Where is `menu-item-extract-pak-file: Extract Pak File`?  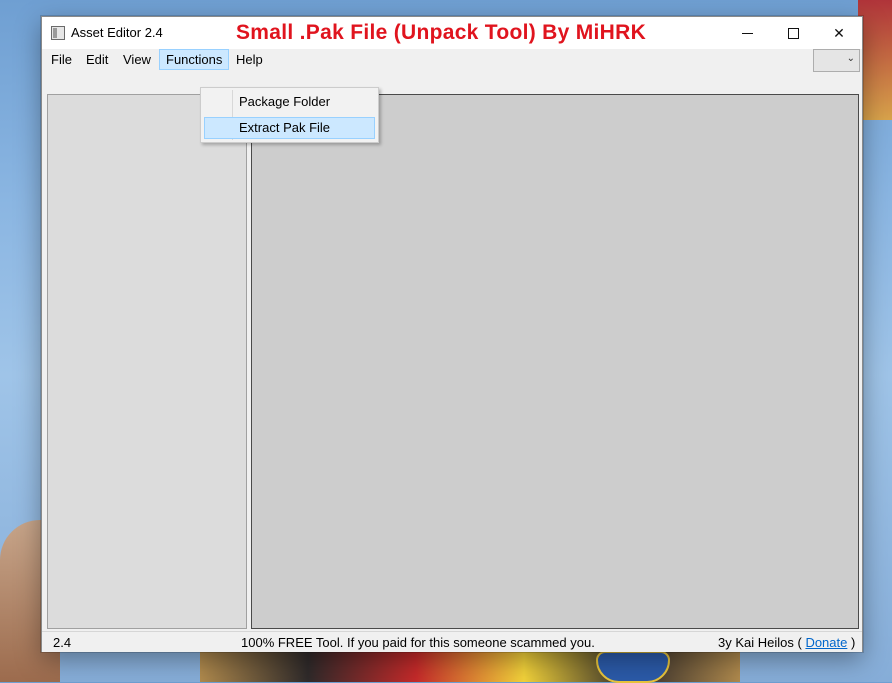
menu-item-extract-pak-file: Extract Pak File is located at coordinates (289, 128).